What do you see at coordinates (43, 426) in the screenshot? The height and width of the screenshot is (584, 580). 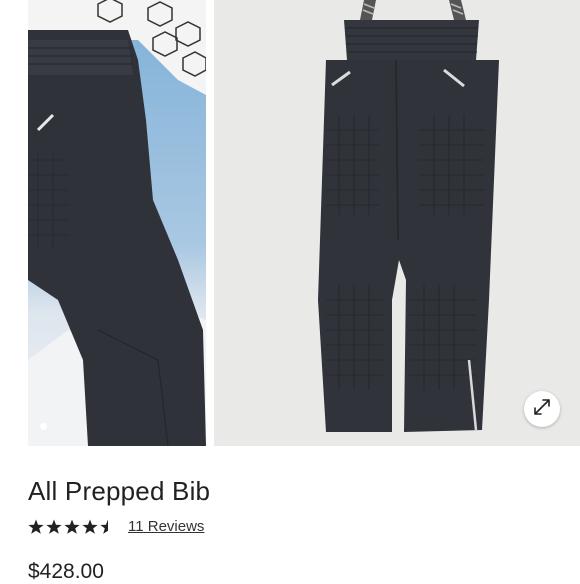 I see `gallery-active-dot` at bounding box center [43, 426].